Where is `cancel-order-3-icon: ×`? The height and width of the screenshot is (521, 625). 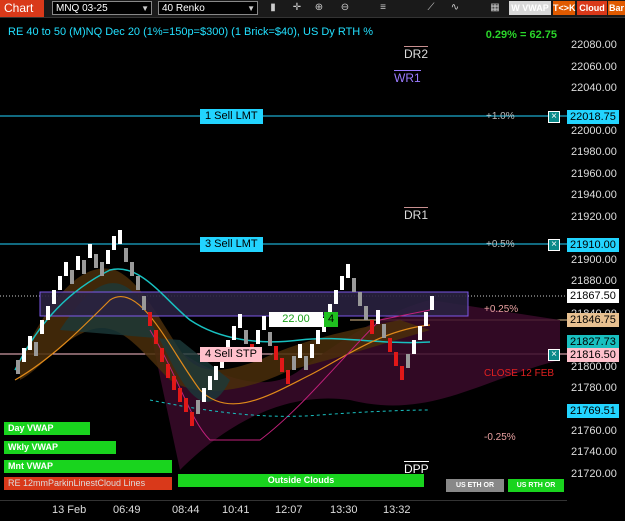
cancel-order-3-icon: × is located at coordinates (554, 245).